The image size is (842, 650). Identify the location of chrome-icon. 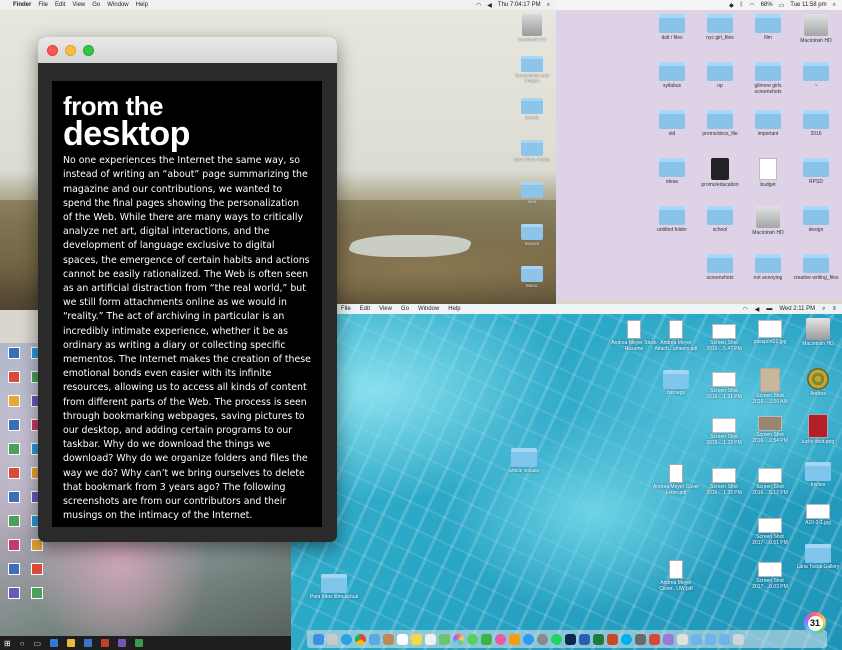
(360, 639).